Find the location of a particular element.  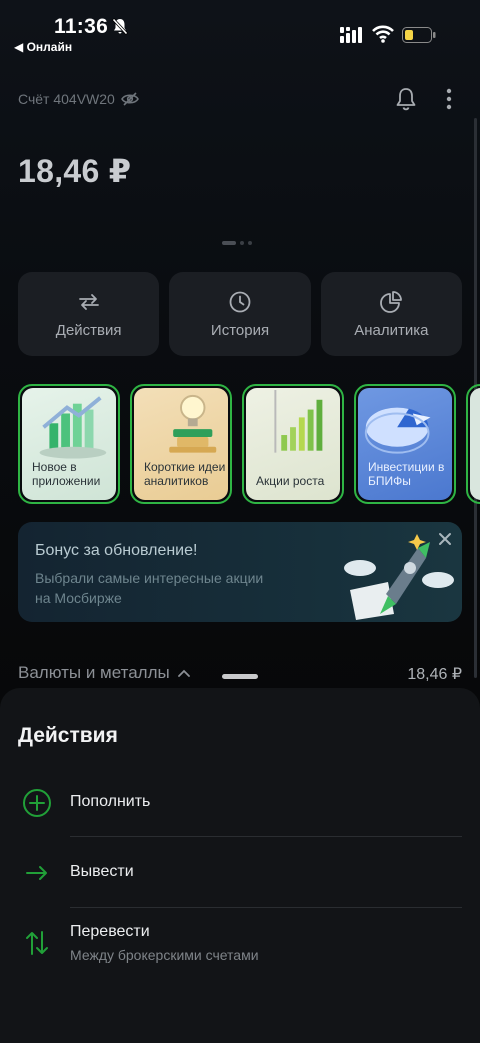

account-label: Счёт 404VW20 is located at coordinates (66, 99).